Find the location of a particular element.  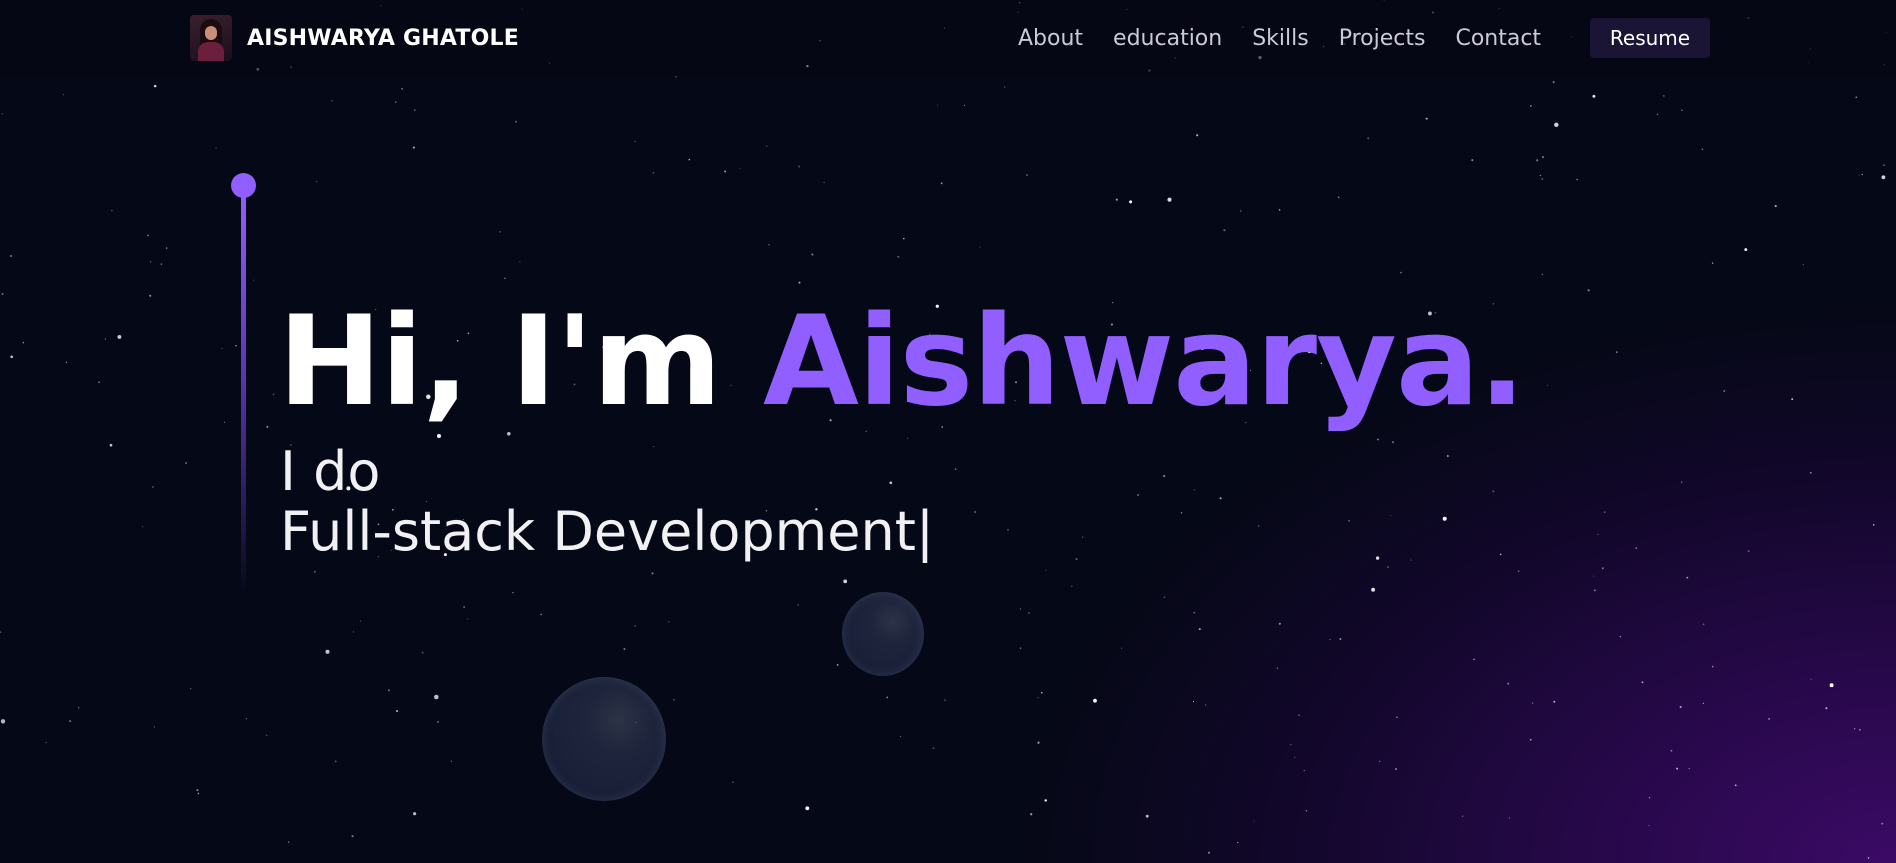

nav-link-about: About is located at coordinates (1050, 38).